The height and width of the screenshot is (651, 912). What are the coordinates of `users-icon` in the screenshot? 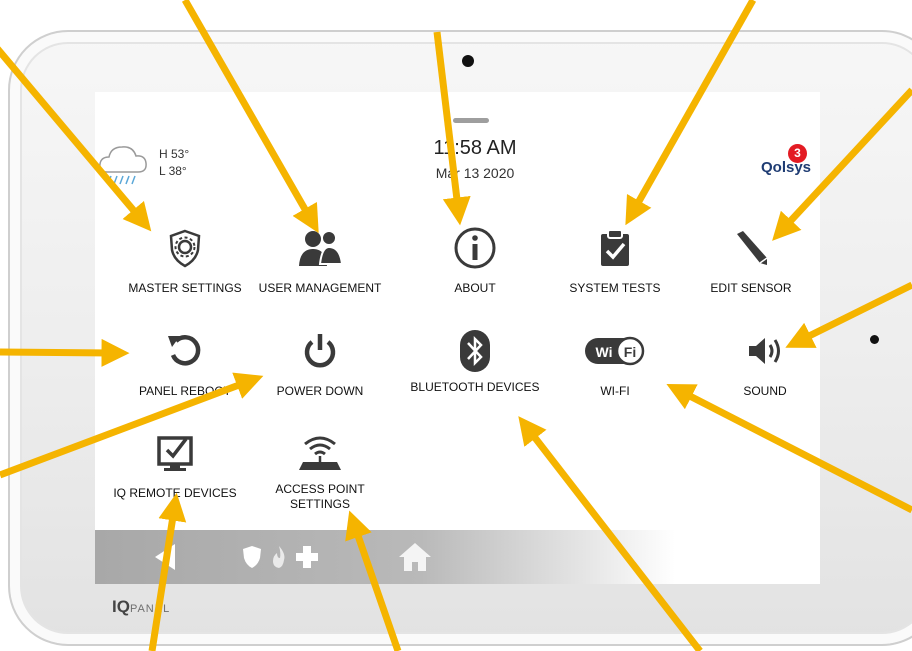 It's located at (321, 248).